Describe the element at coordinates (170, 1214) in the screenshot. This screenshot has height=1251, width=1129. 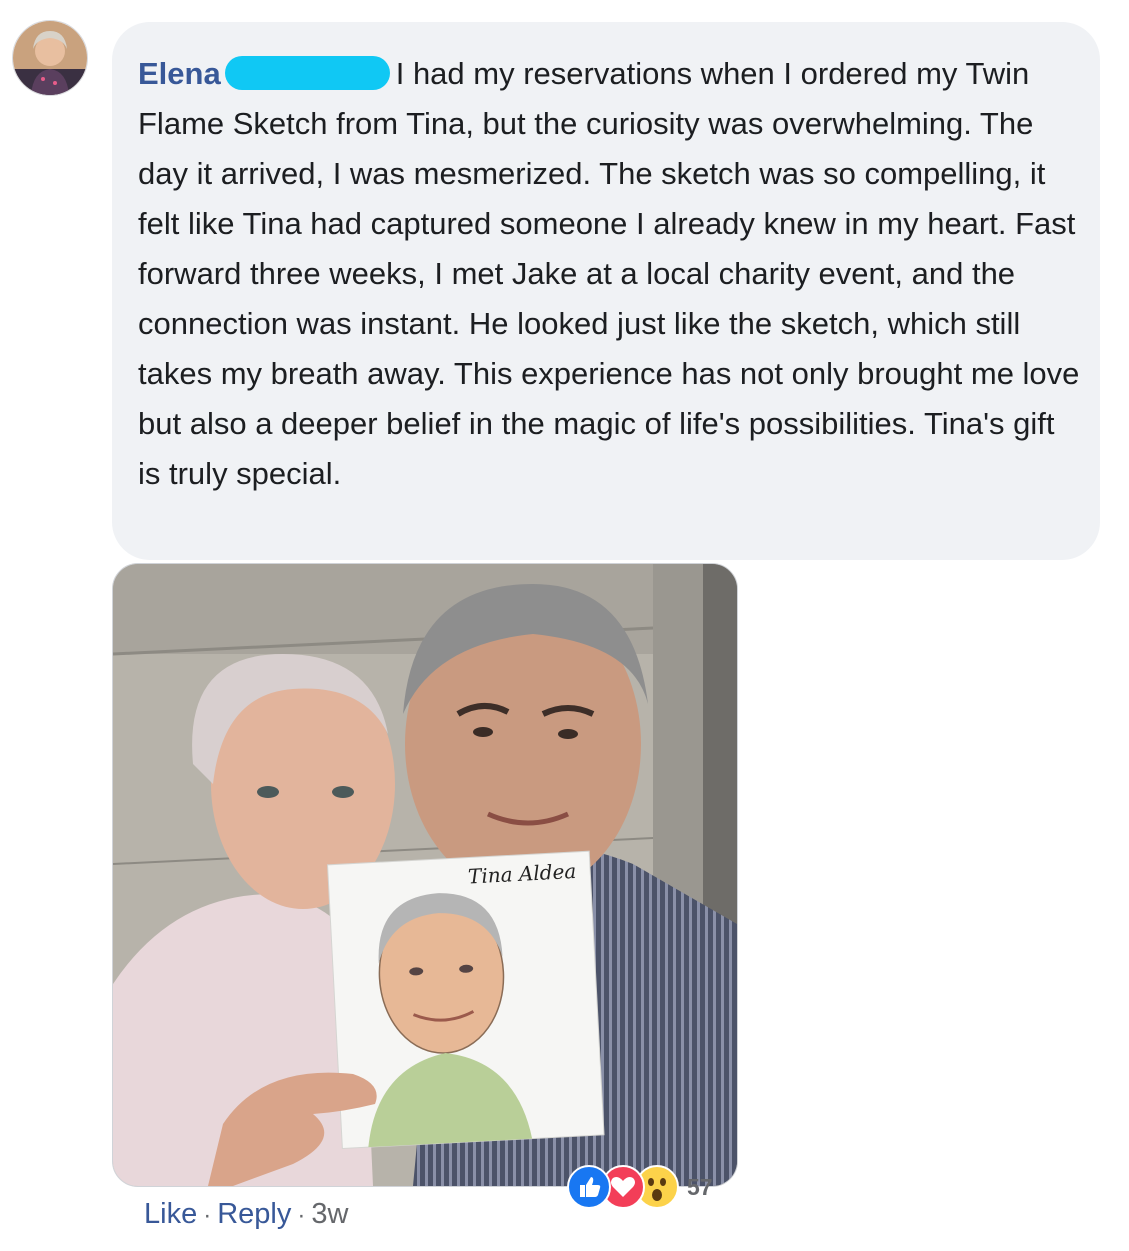
I see `like-link: Like` at that location.